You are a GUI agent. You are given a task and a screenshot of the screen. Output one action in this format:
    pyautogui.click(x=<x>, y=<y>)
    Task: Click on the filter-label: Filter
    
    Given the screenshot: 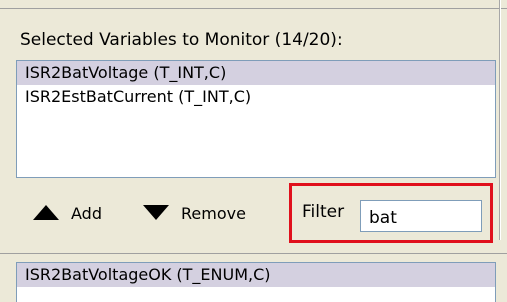 What is the action you would take?
    pyautogui.click(x=323, y=212)
    